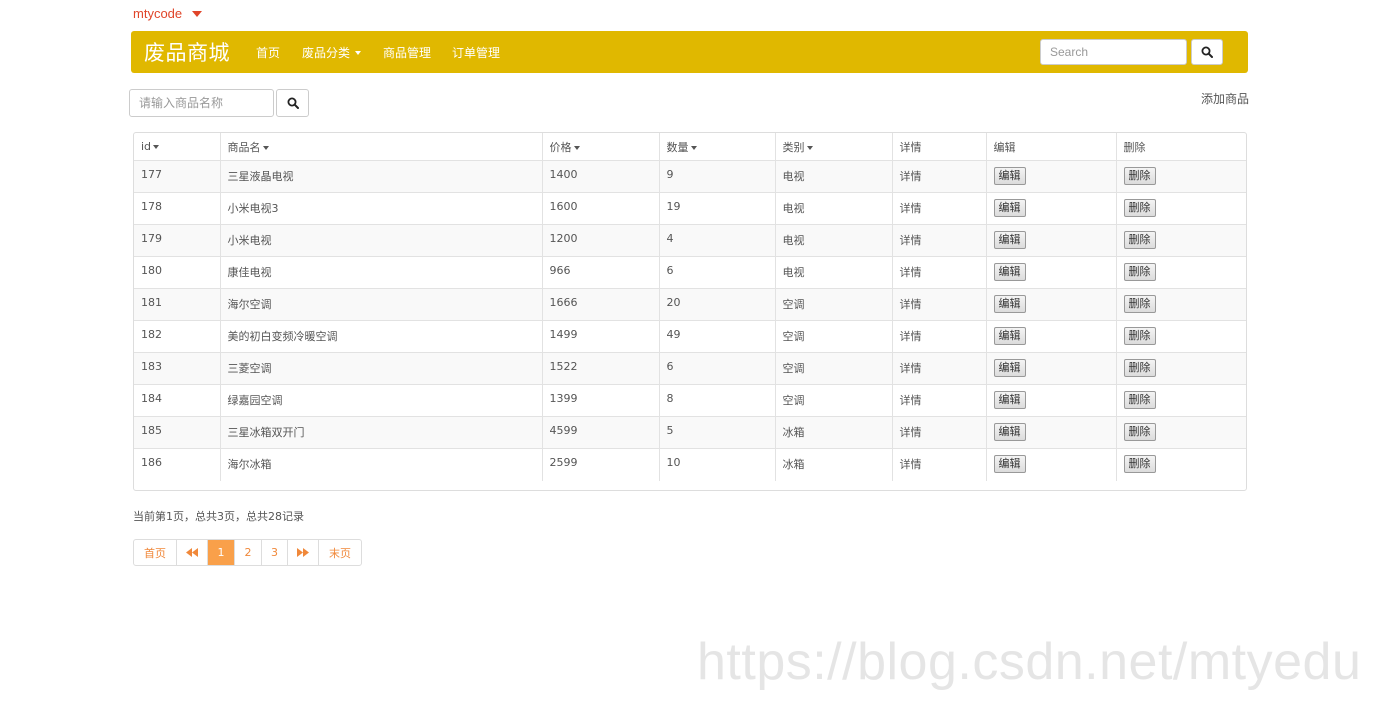 Image resolution: width=1400 pixels, height=701 pixels. I want to click on cell-price: 2599, so click(601, 464).